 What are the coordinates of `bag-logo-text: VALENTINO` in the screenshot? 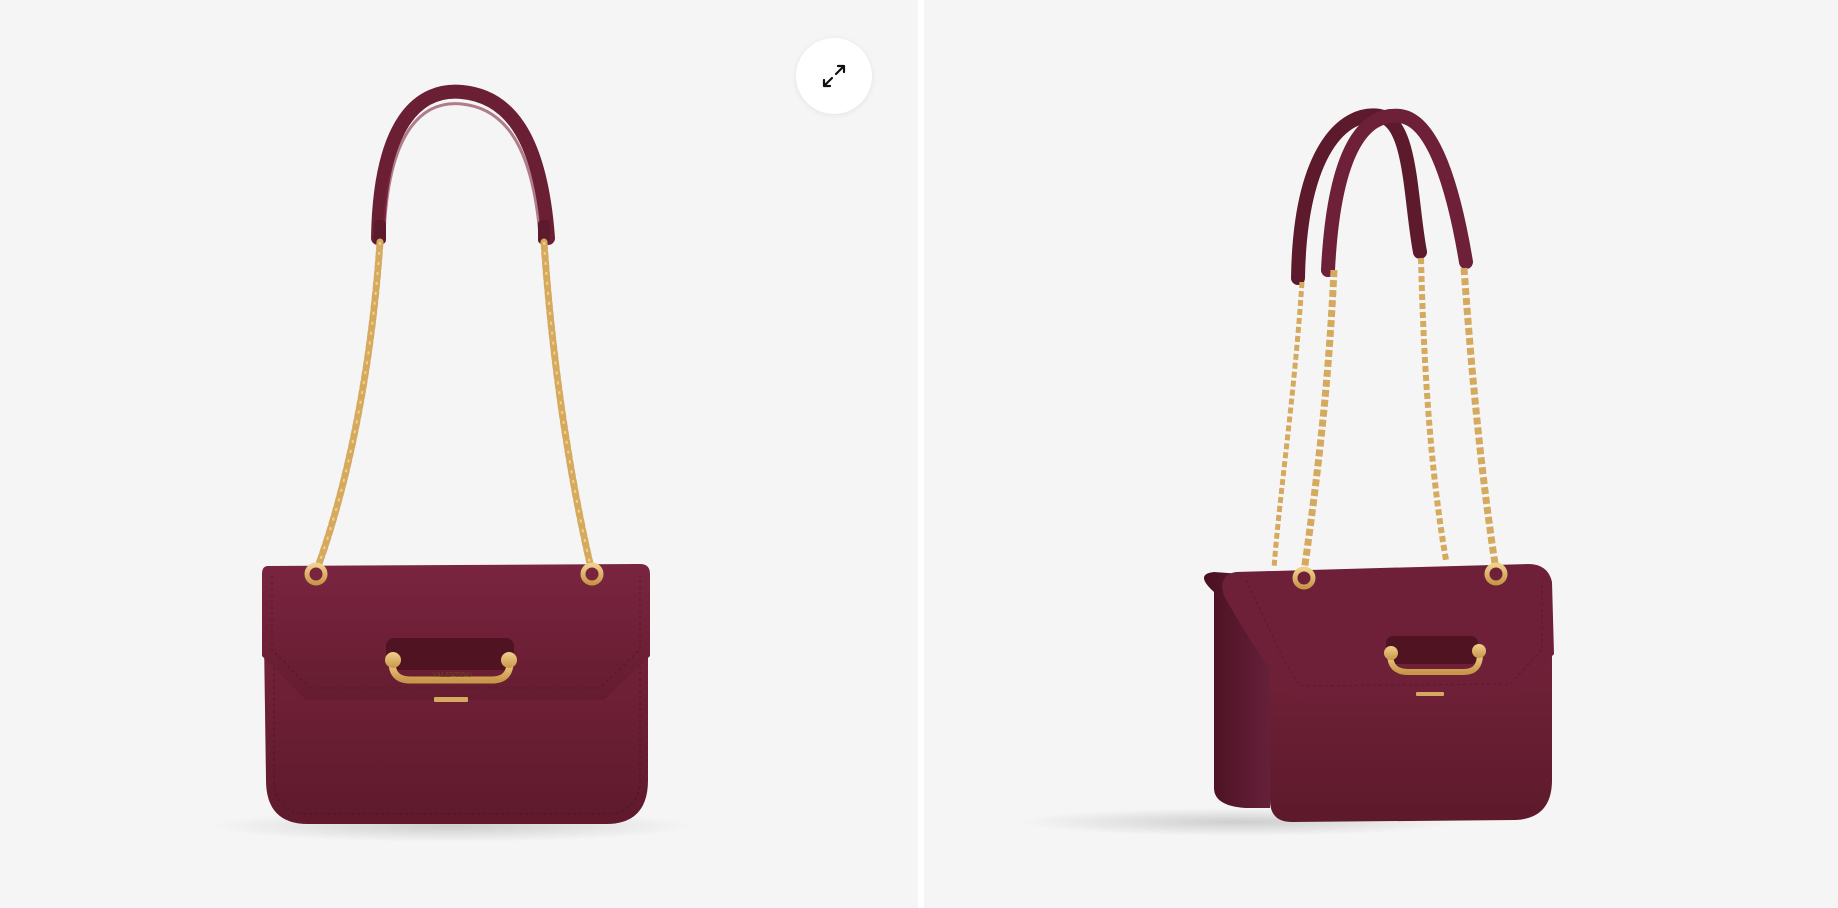 It's located at (452, 675).